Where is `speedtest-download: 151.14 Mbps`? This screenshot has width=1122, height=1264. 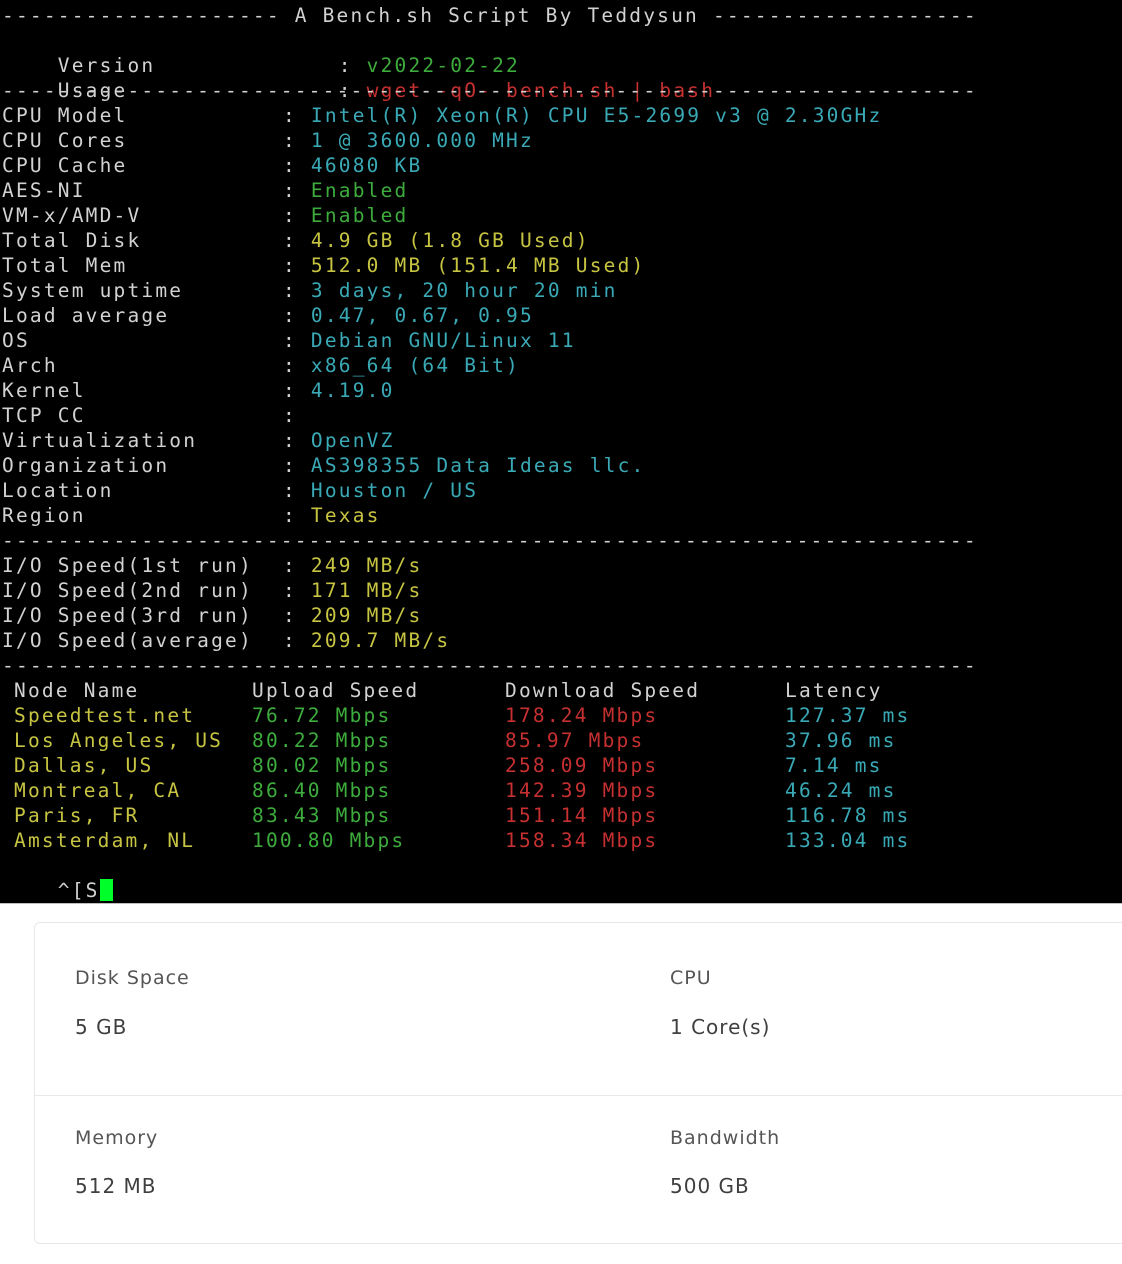 speedtest-download: 151.14 Mbps is located at coordinates (582, 815).